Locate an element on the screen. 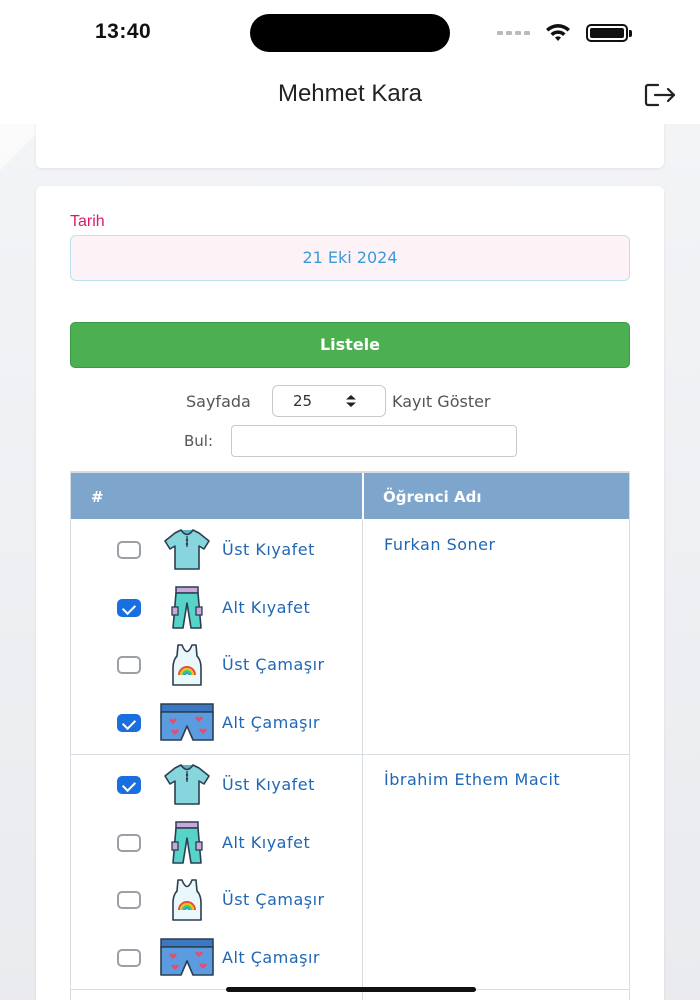  list-button: Listele is located at coordinates (350, 345).